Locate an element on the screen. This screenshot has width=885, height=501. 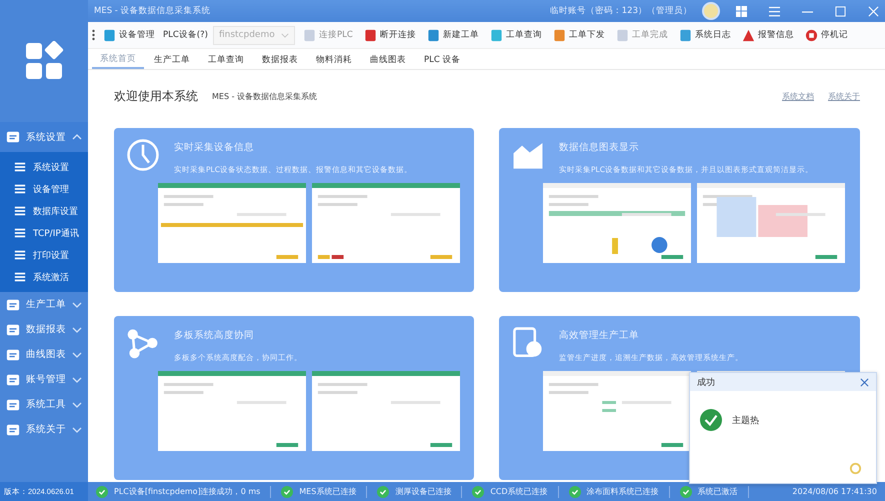
card-title: 数据信息图表显示 is located at coordinates (599, 147).